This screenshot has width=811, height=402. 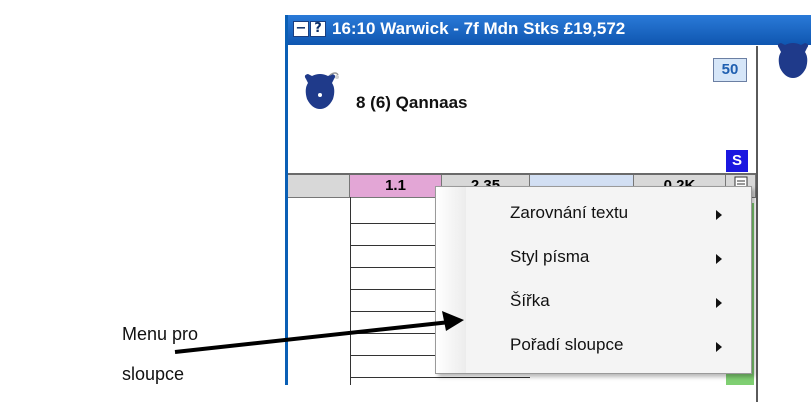 I want to click on annotation-arrow-icon, so click(x=319, y=332).